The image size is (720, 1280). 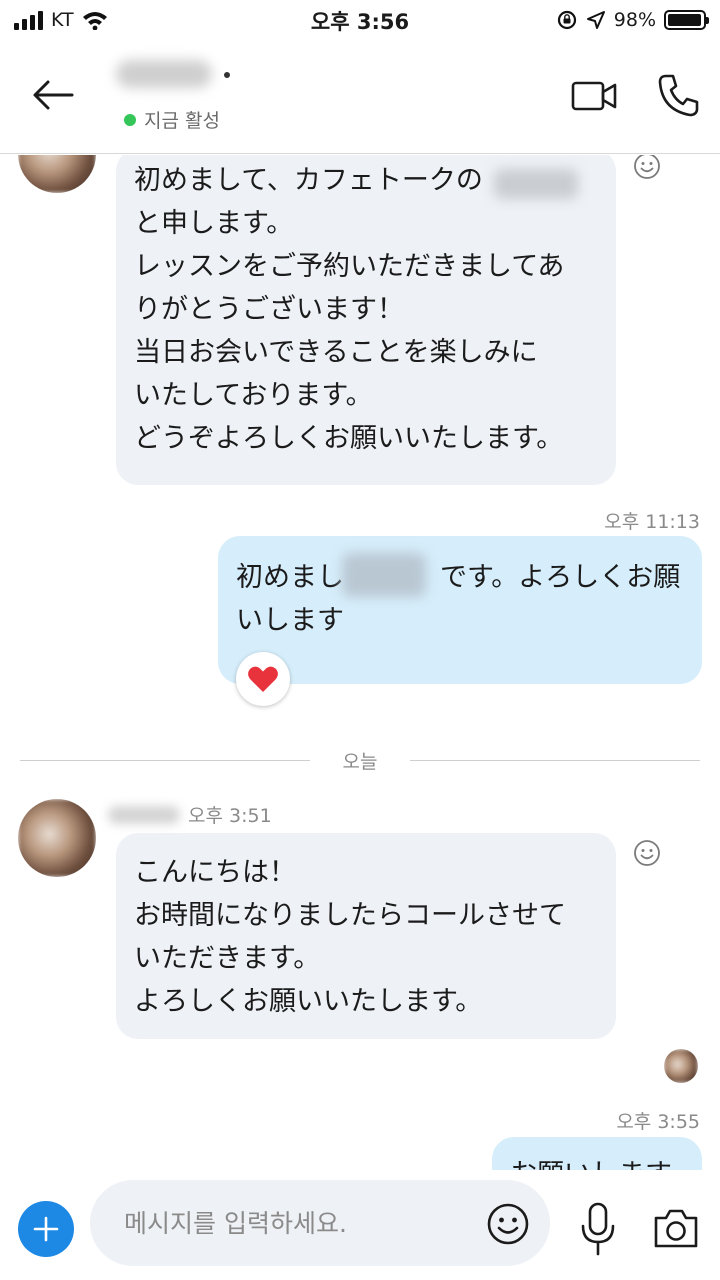 What do you see at coordinates (360, 762) in the screenshot?
I see `date-divider-label: 오늘` at bounding box center [360, 762].